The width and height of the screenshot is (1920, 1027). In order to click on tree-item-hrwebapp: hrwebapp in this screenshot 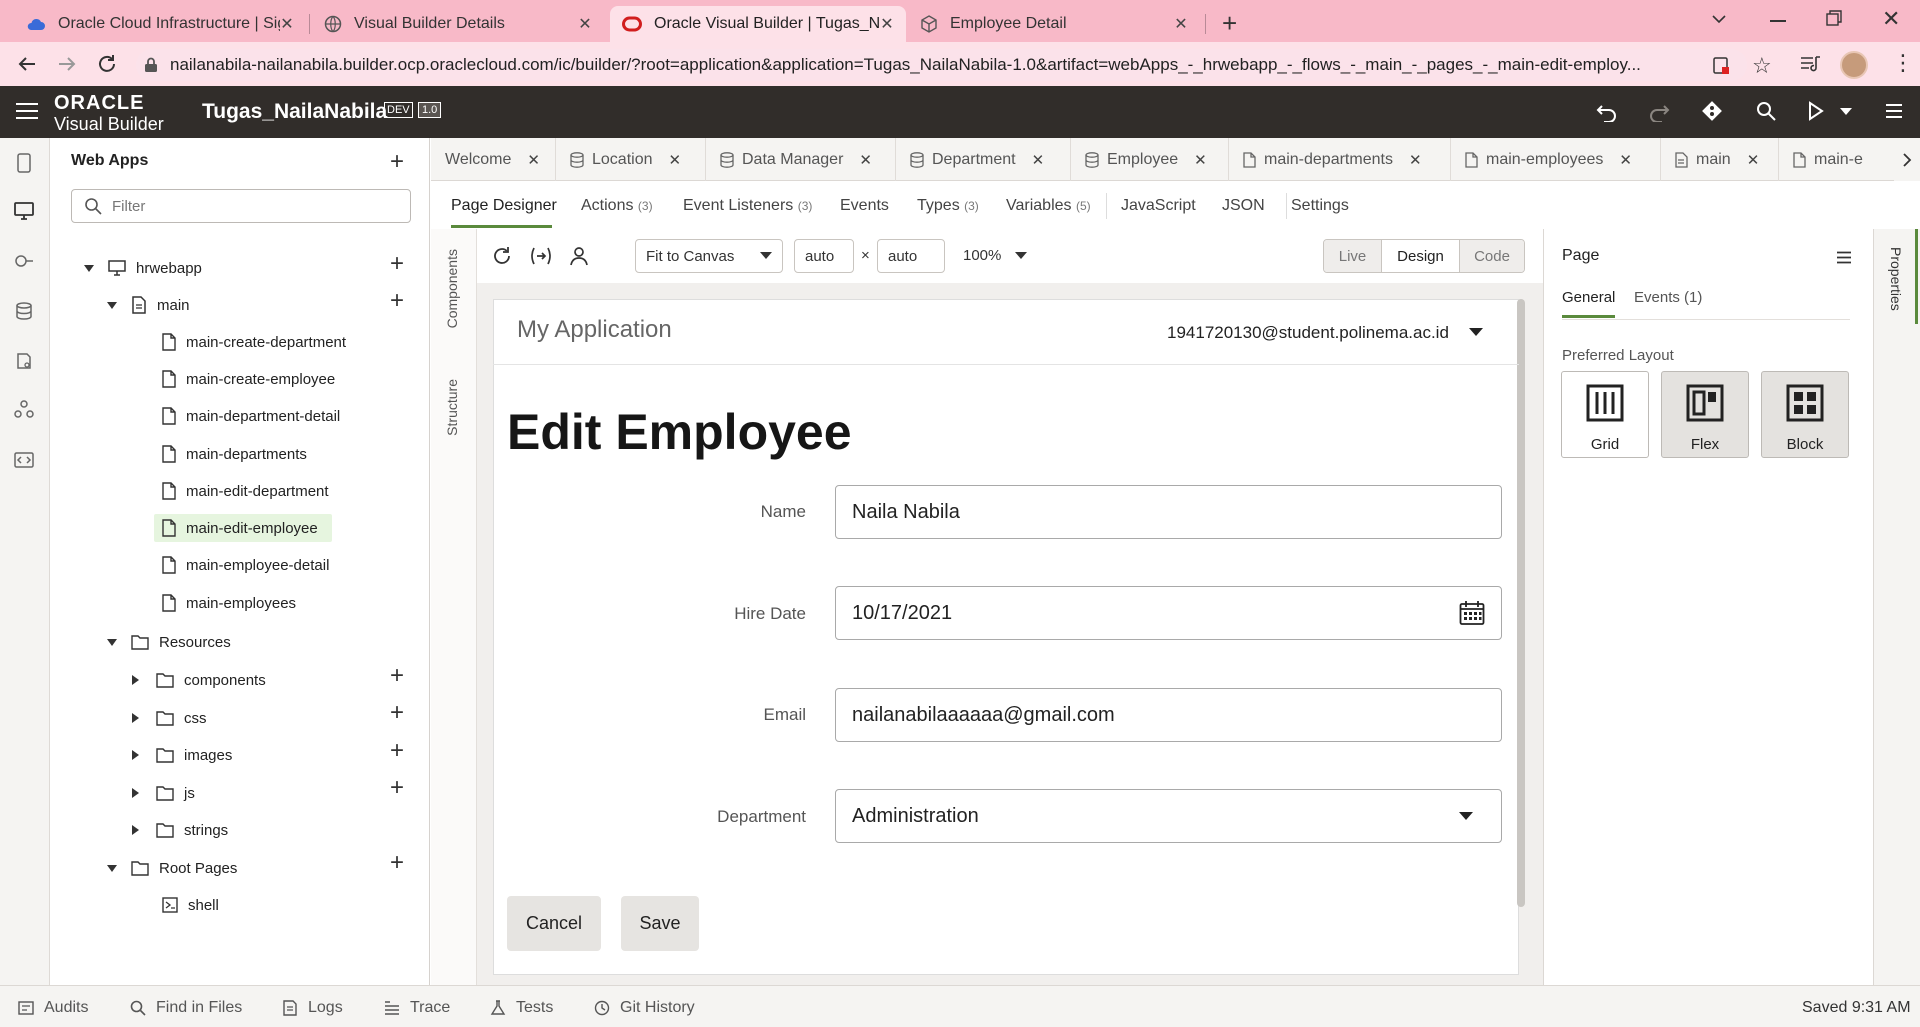, I will do `click(143, 268)`.